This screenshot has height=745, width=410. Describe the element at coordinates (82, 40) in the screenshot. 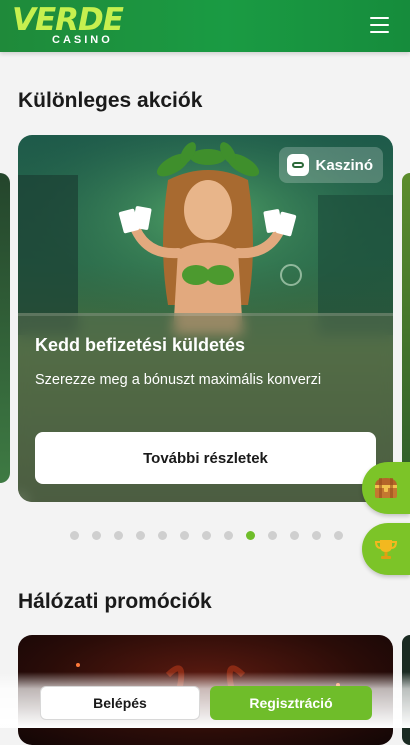

I see `logo-subtitle: CASINO` at that location.